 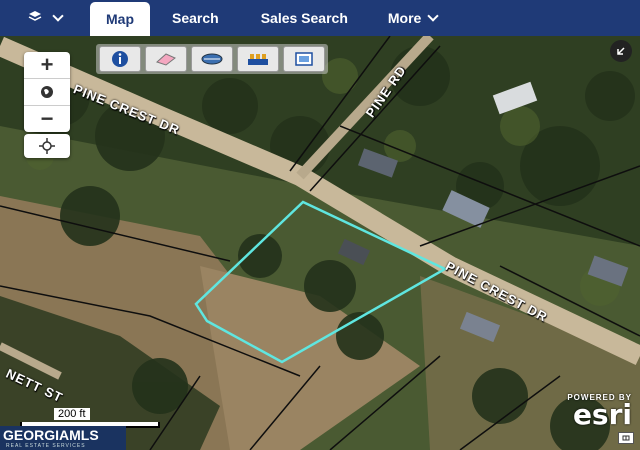 I want to click on expand-icon, so click(x=626, y=438).